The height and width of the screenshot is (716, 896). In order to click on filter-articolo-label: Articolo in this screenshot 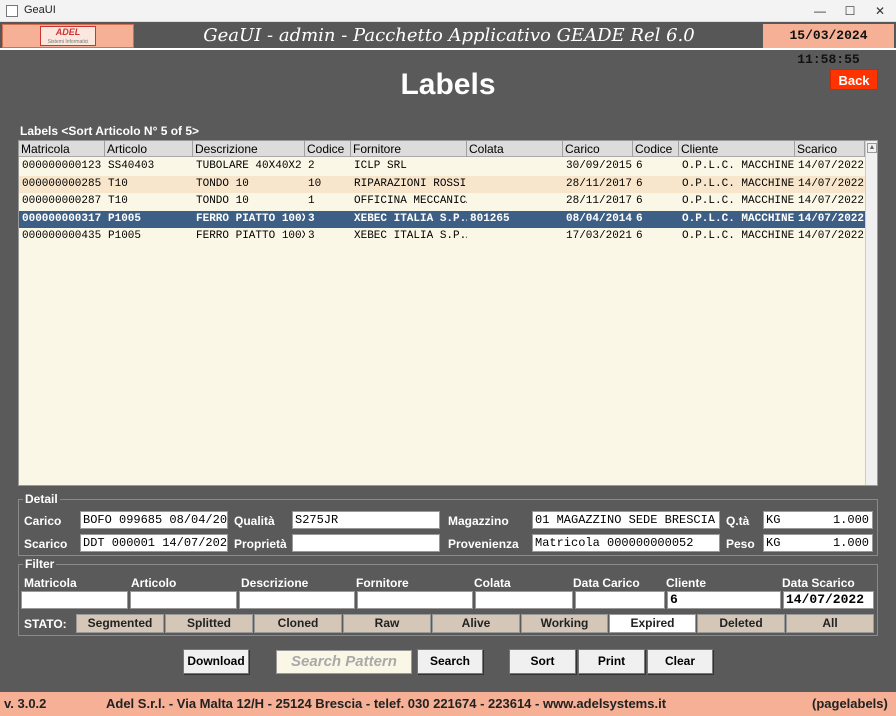, I will do `click(154, 583)`.